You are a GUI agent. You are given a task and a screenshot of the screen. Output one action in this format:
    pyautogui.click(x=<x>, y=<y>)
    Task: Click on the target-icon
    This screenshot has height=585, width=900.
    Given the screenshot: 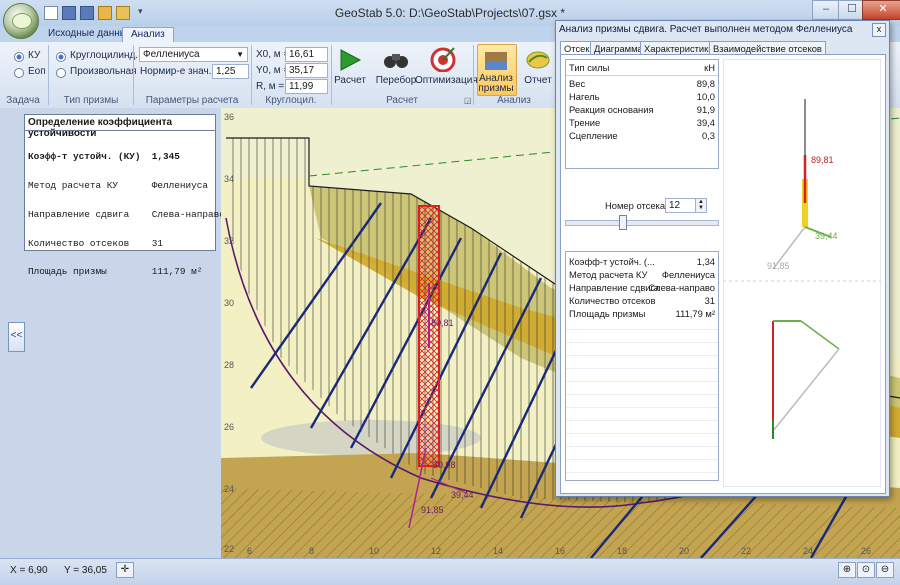 What is the action you would take?
    pyautogui.click(x=443, y=59)
    